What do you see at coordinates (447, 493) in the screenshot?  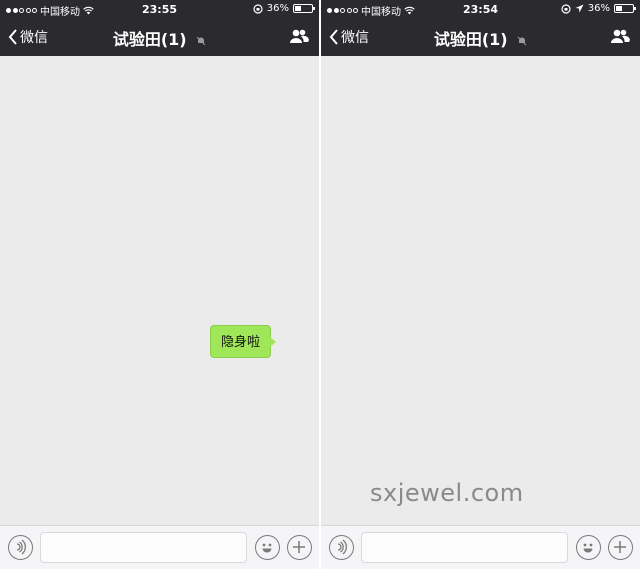 I see `watermark-text: sxjewel.com` at bounding box center [447, 493].